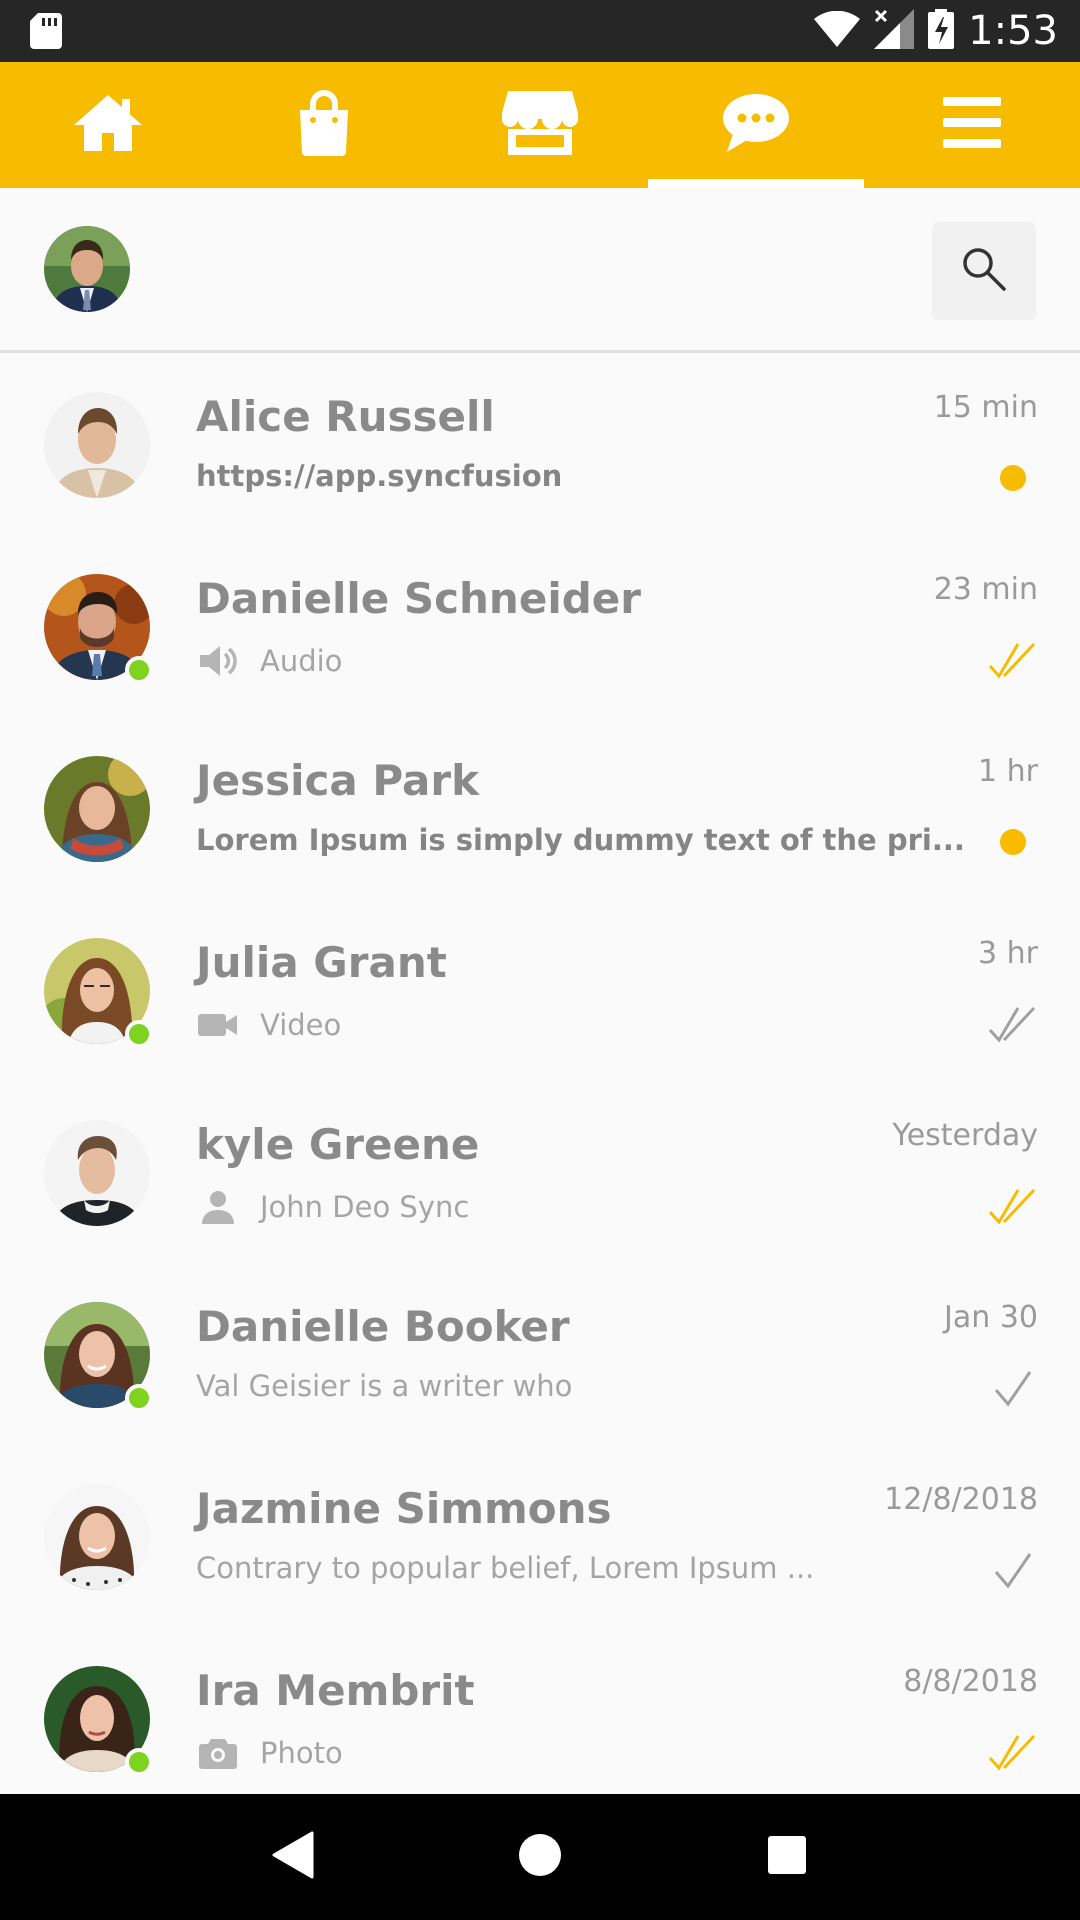 The width and height of the screenshot is (1080, 1920). I want to click on recents-square-icon, so click(787, 1857).